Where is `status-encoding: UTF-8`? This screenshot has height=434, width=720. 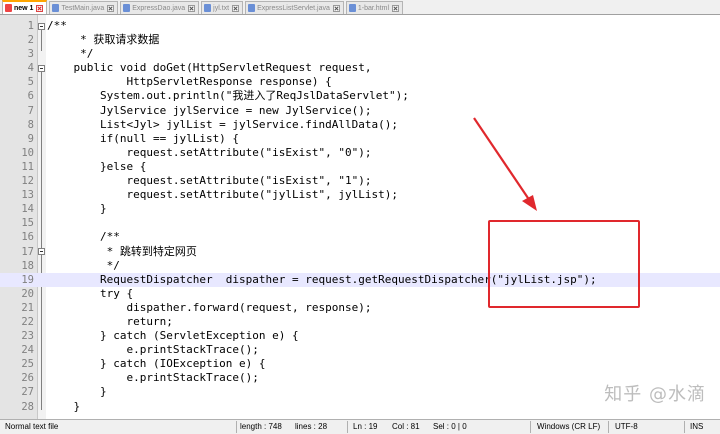
status-encoding: UTF-8 is located at coordinates (626, 426).